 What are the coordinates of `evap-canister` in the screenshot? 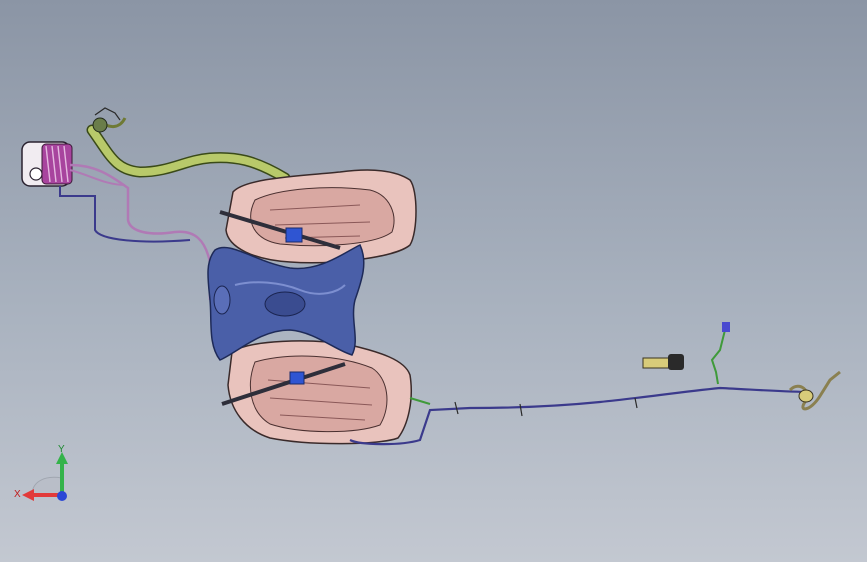 It's located at (47, 164).